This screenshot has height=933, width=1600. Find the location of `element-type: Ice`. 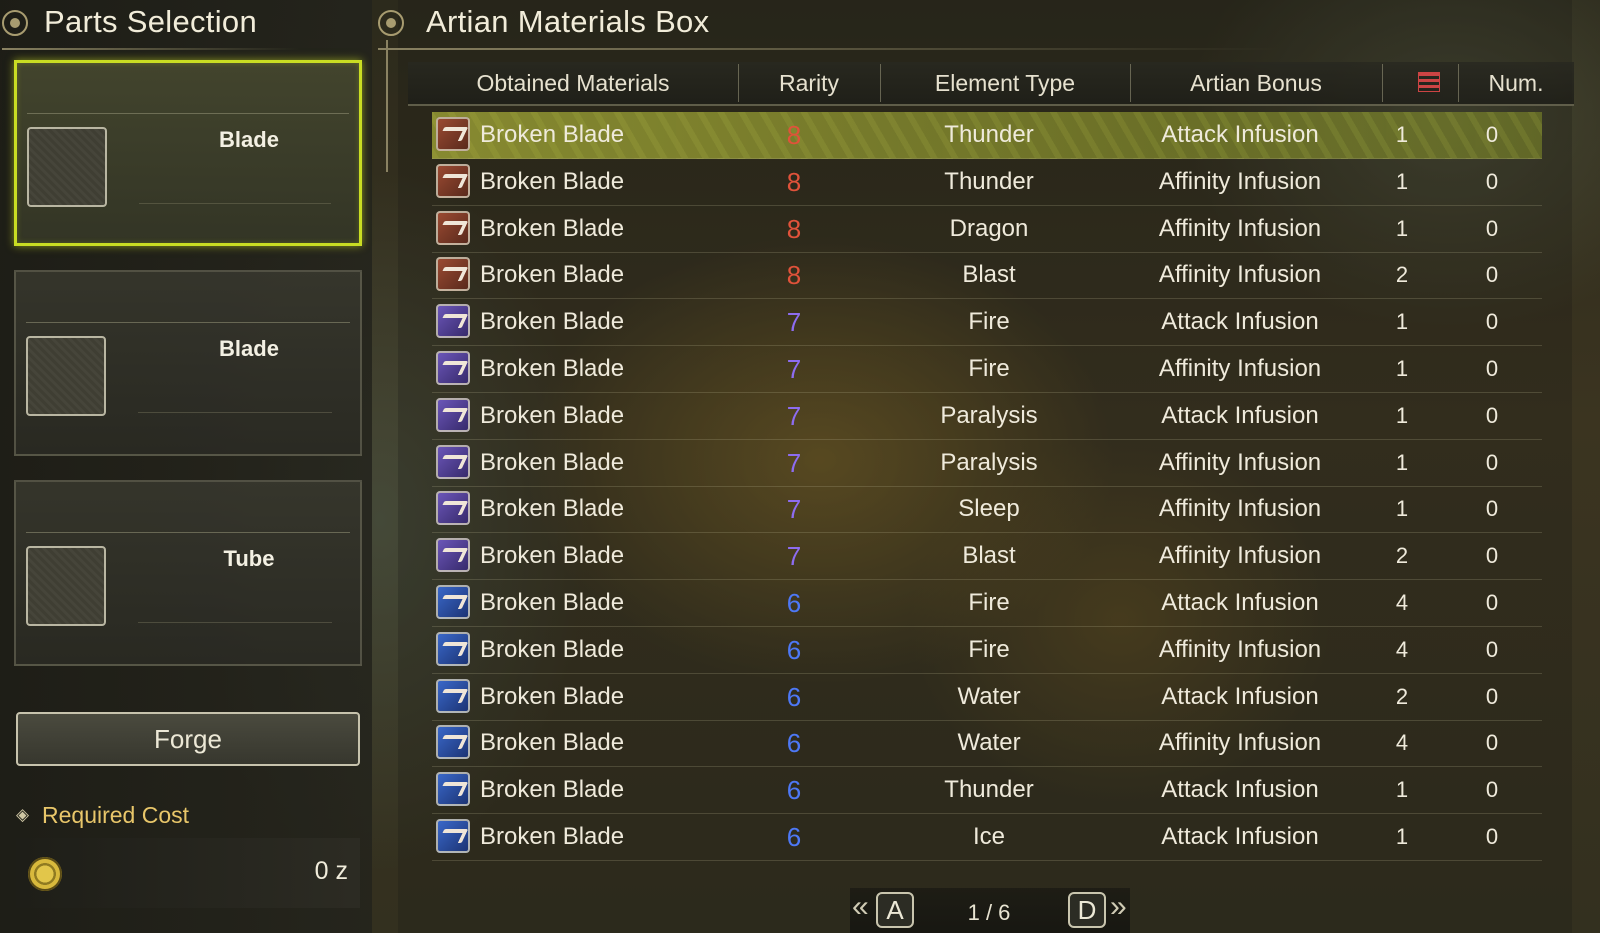

element-type: Ice is located at coordinates (988, 836).